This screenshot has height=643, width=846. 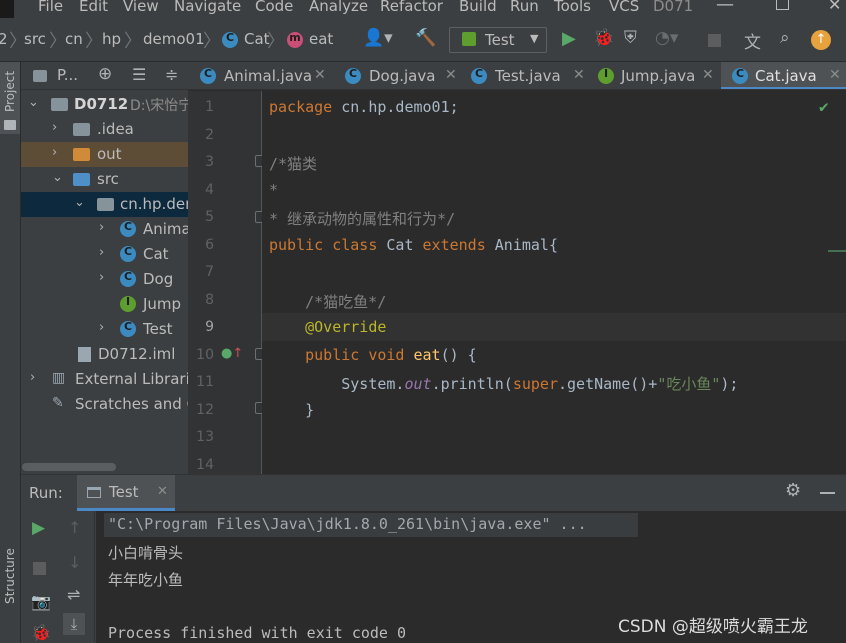 I want to click on minimize-button: —, so click(x=725, y=7).